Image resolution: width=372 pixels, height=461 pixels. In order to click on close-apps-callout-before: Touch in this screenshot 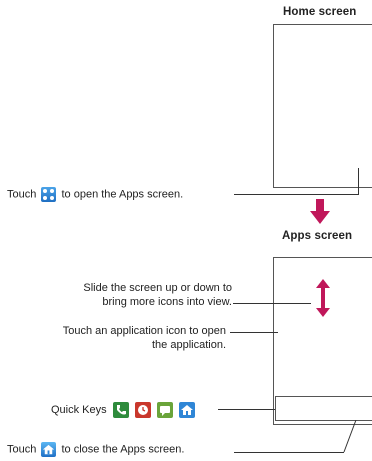, I will do `click(22, 449)`.